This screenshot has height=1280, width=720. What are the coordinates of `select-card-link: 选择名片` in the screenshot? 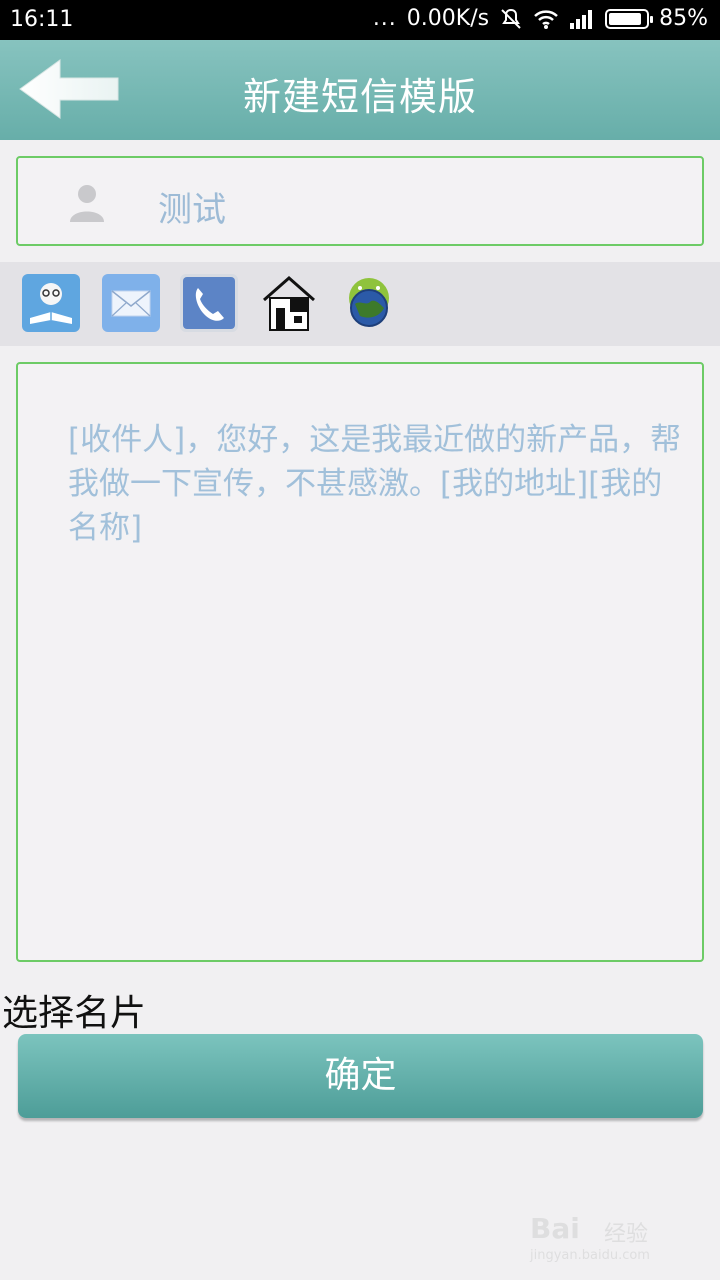 It's located at (74, 1010).